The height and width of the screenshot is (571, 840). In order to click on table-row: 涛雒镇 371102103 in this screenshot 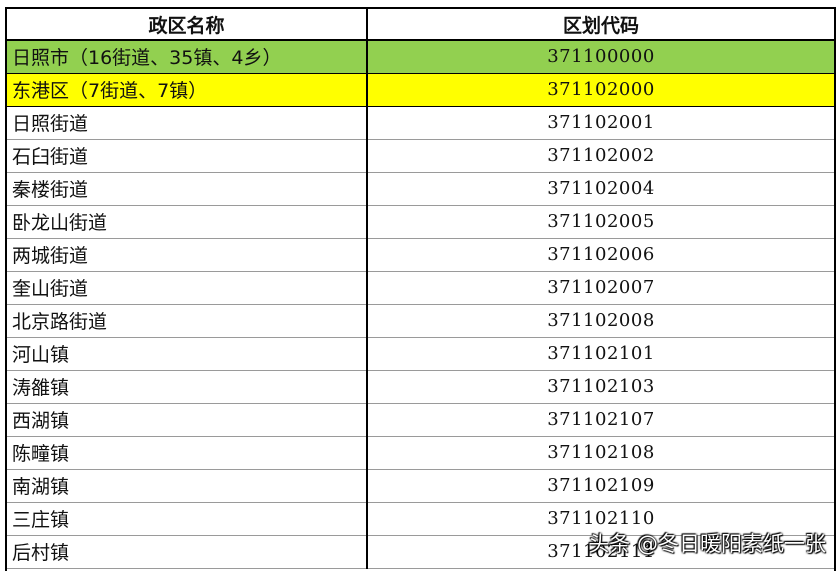, I will do `click(420, 387)`.